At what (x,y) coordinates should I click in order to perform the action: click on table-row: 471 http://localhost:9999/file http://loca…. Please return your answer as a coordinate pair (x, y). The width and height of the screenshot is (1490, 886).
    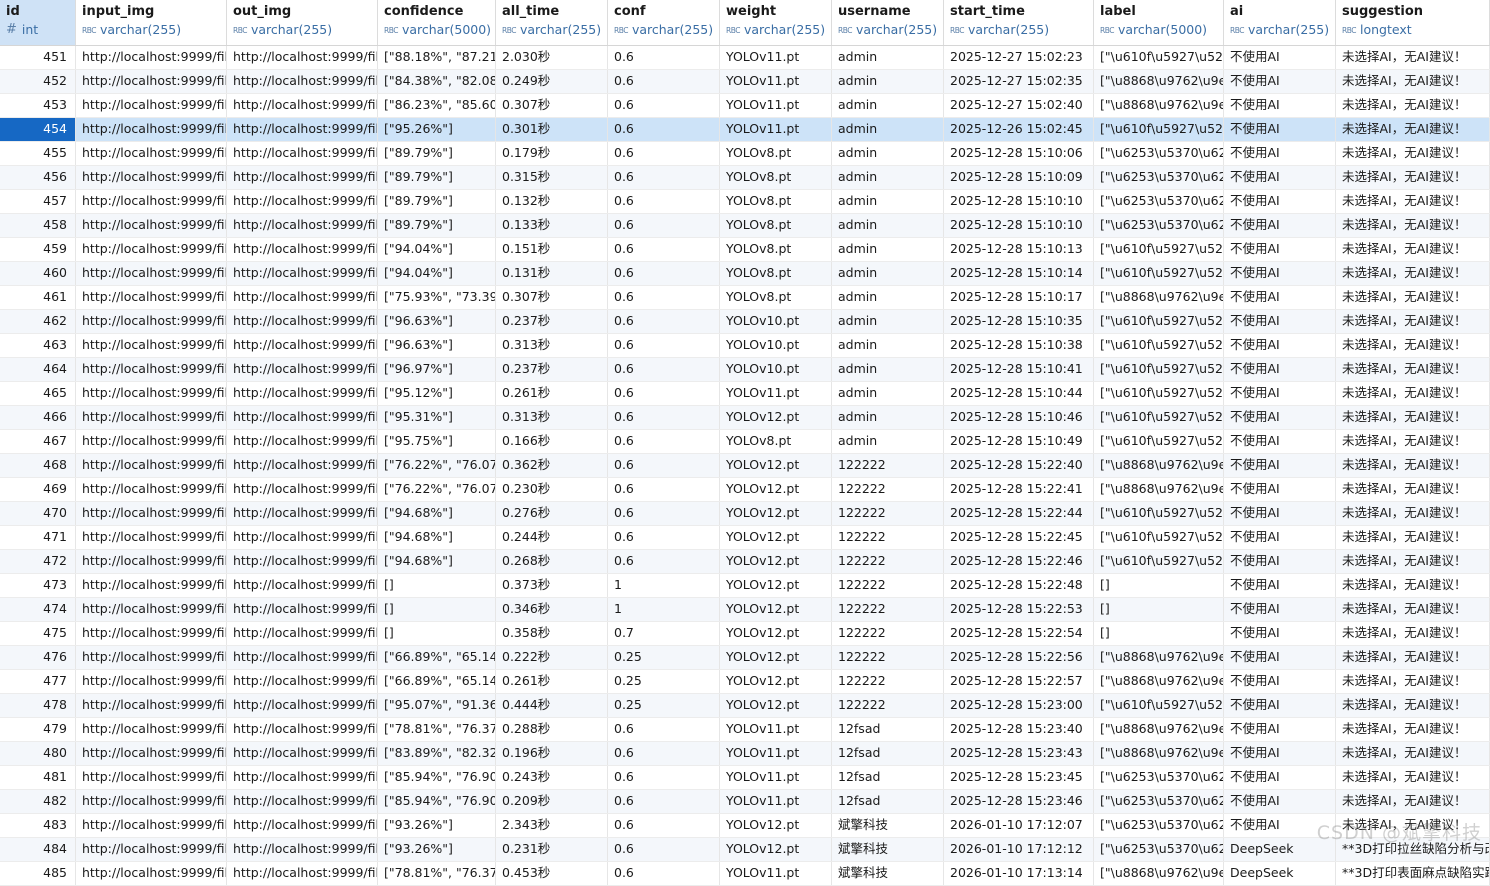
    Looking at the image, I should click on (745, 538).